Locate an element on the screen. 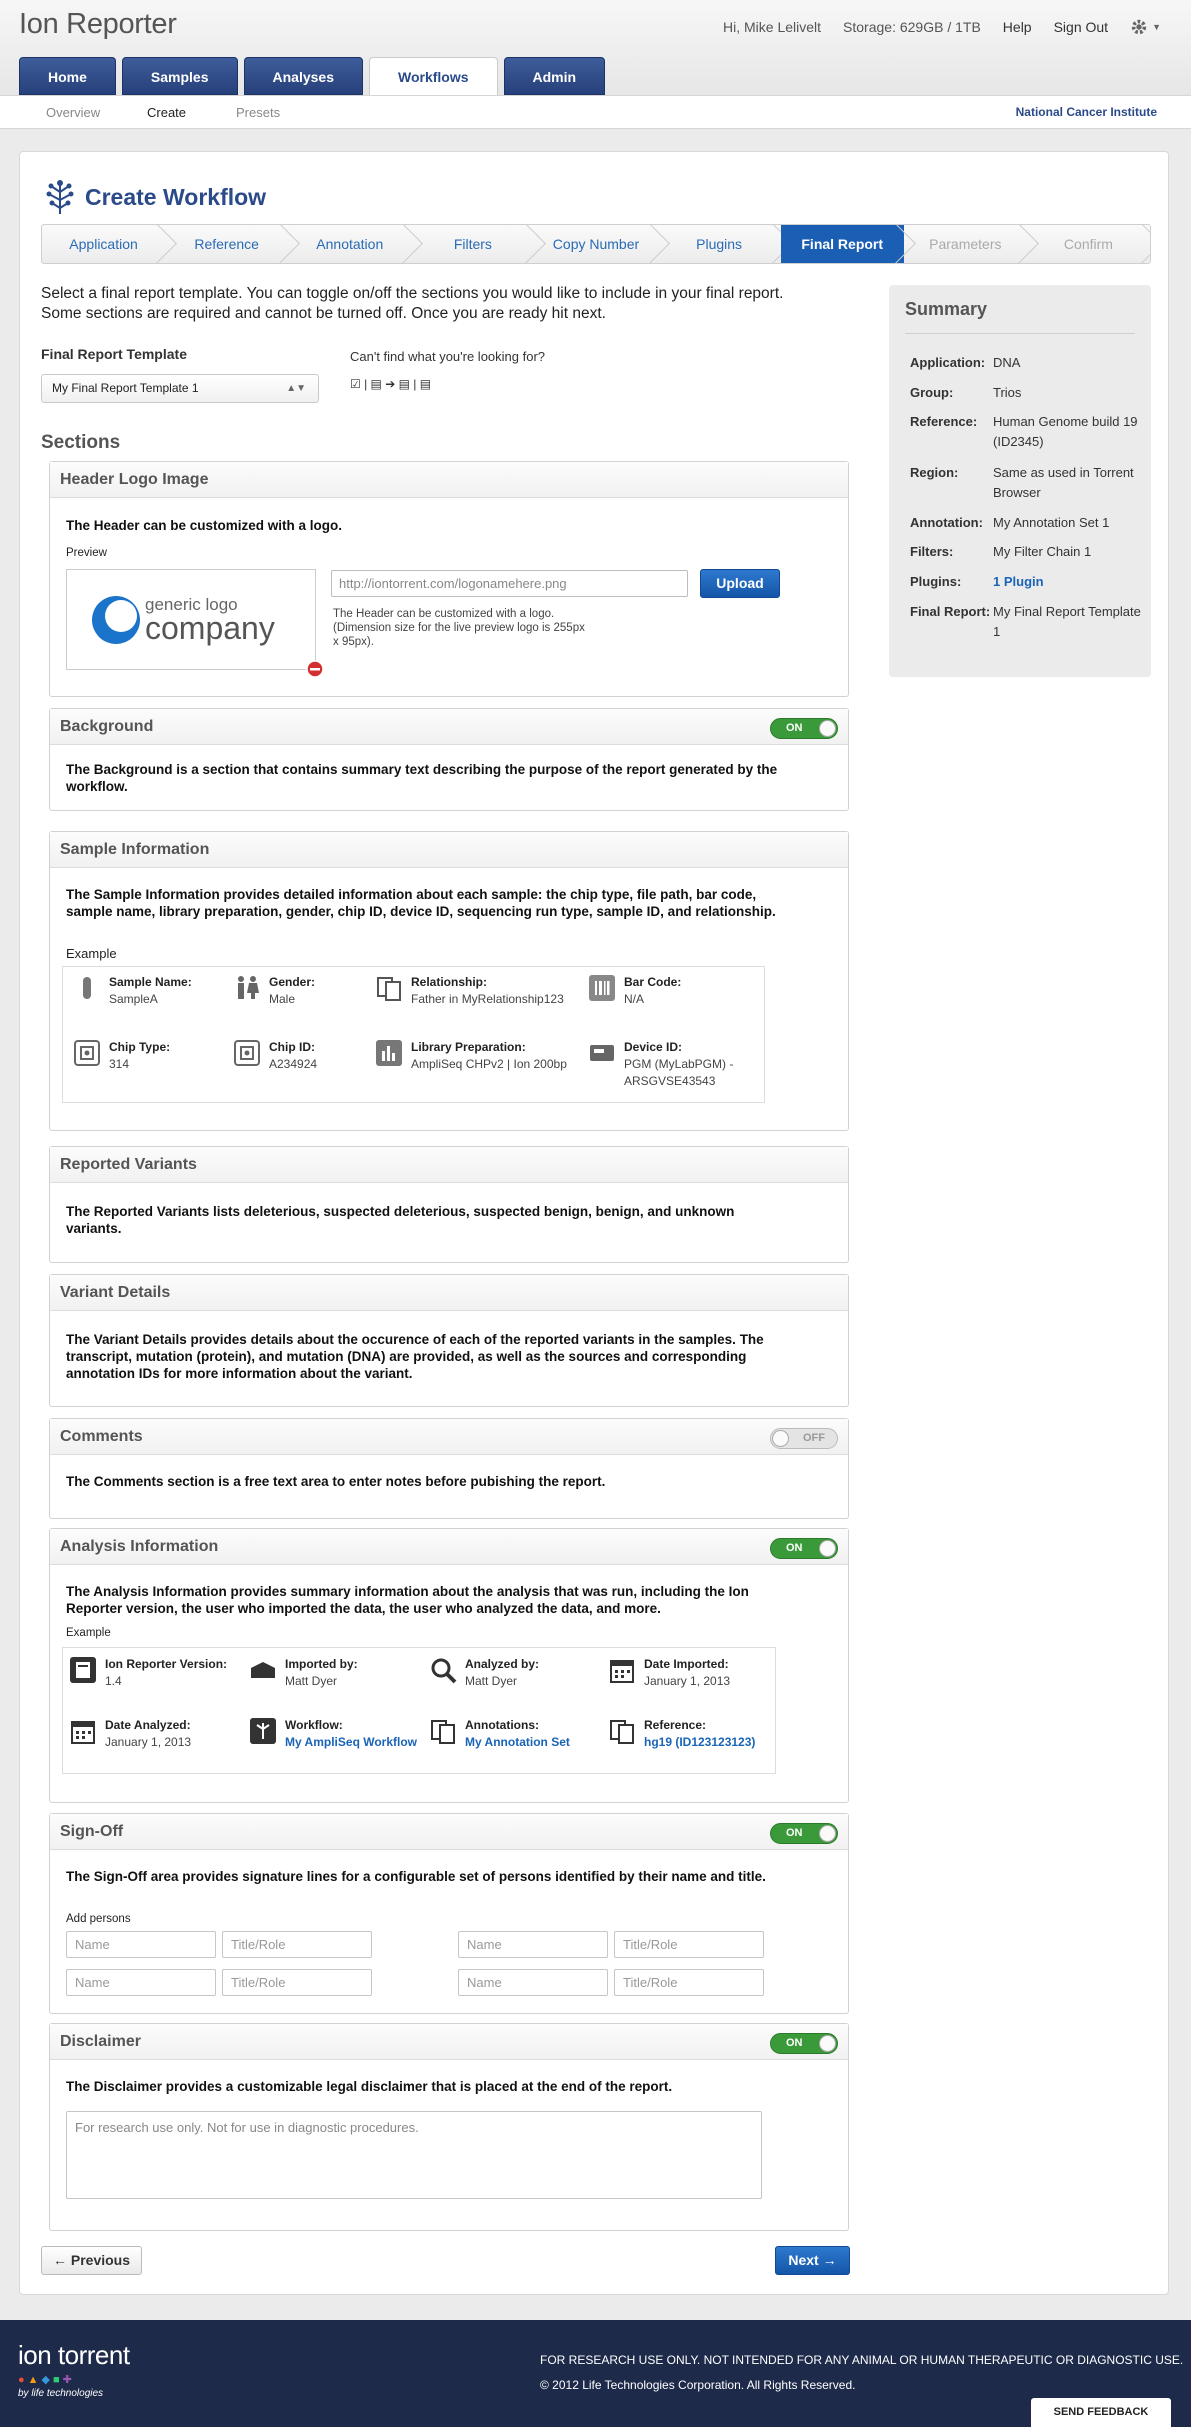  upload-button: Upload is located at coordinates (740, 583).